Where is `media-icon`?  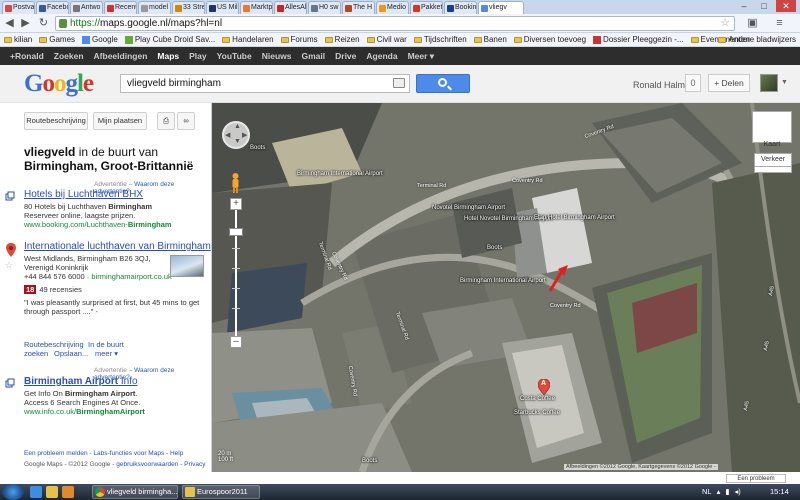 media-icon is located at coordinates (68, 492).